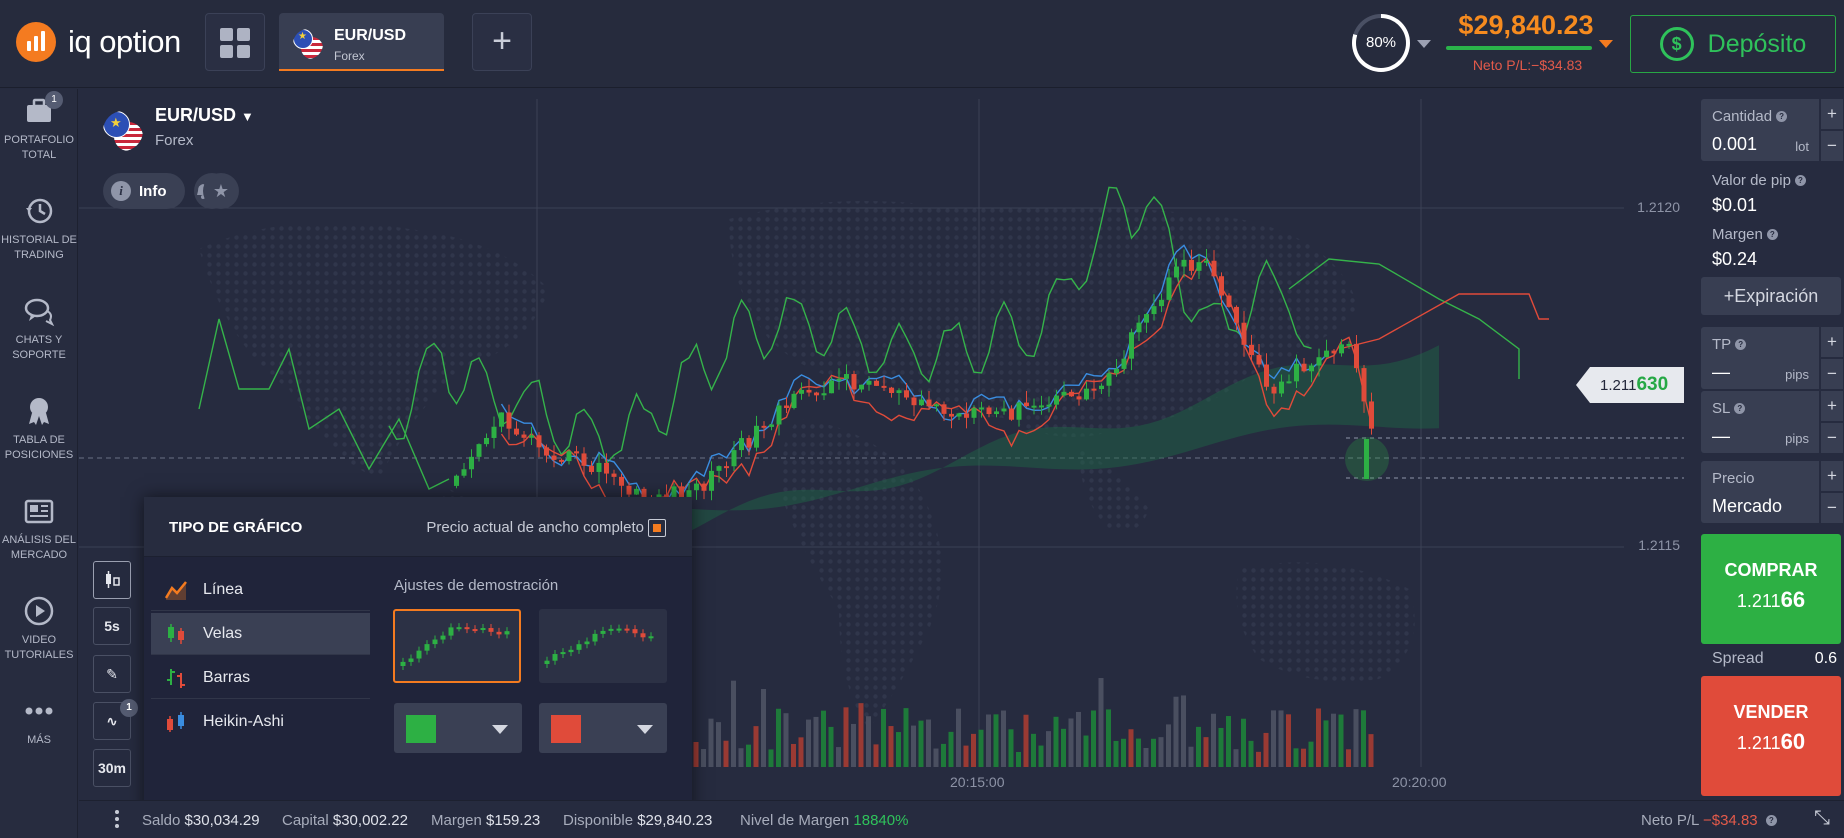 This screenshot has height=838, width=1844. I want to click on saldo-stat: Saldo $30,034.29, so click(201, 820).